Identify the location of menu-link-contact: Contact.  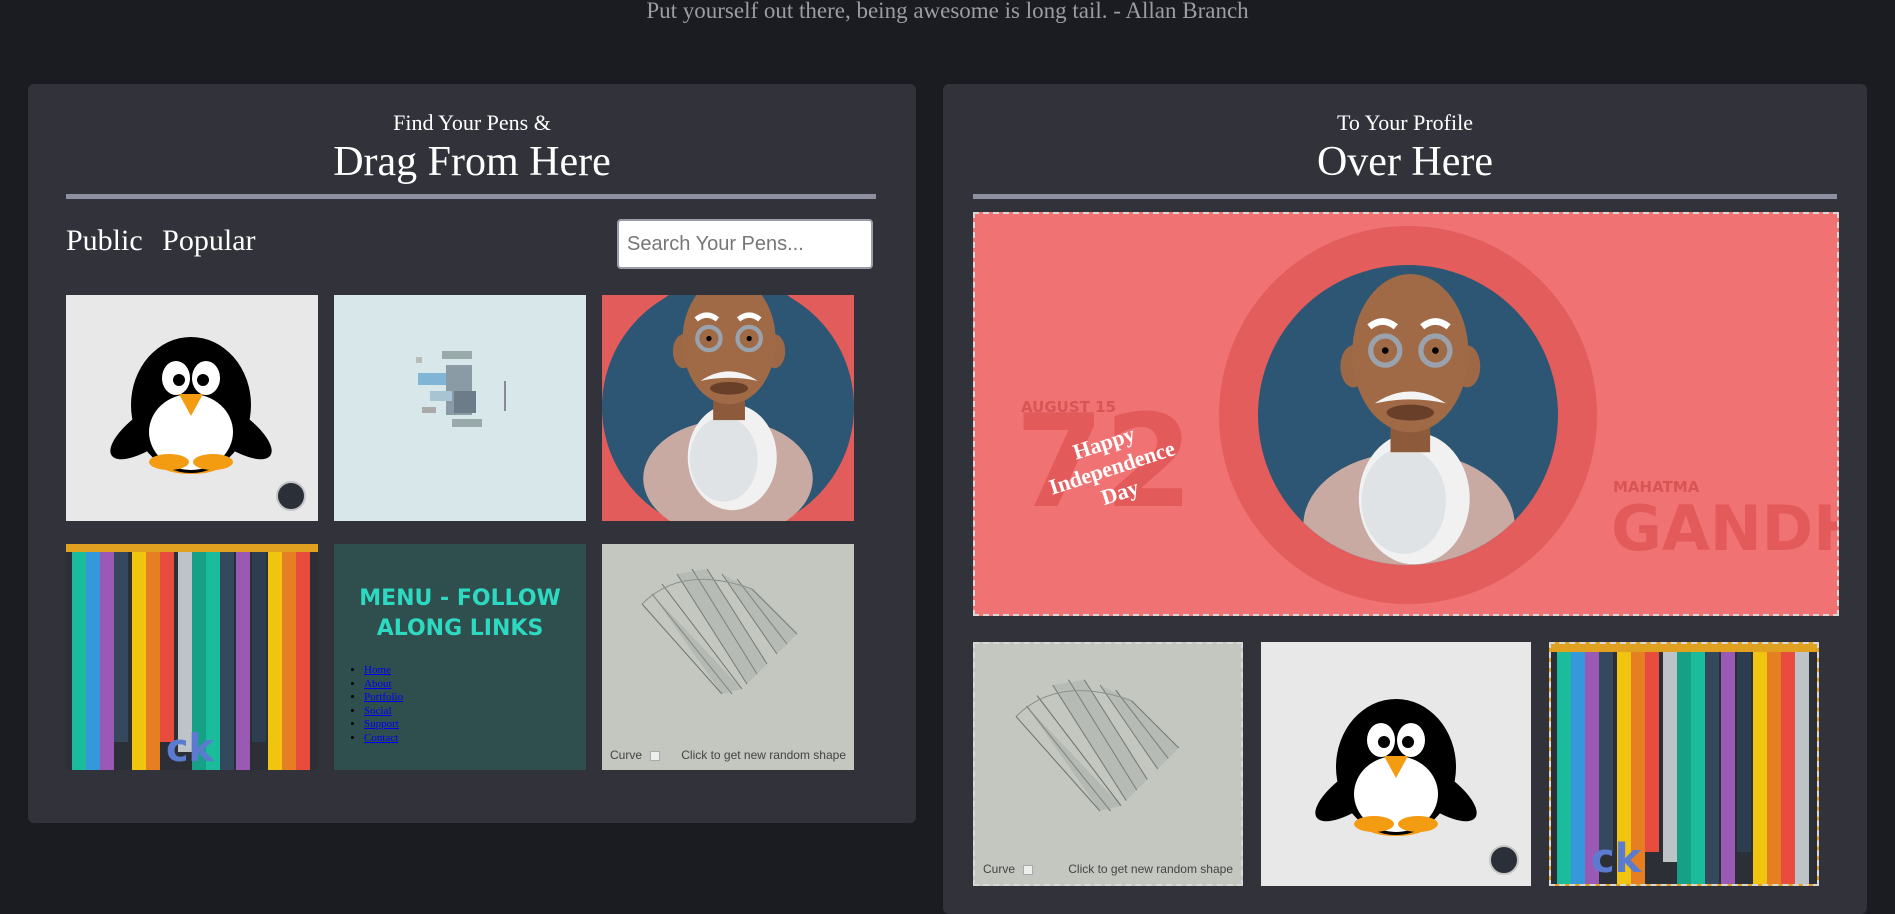
(381, 738).